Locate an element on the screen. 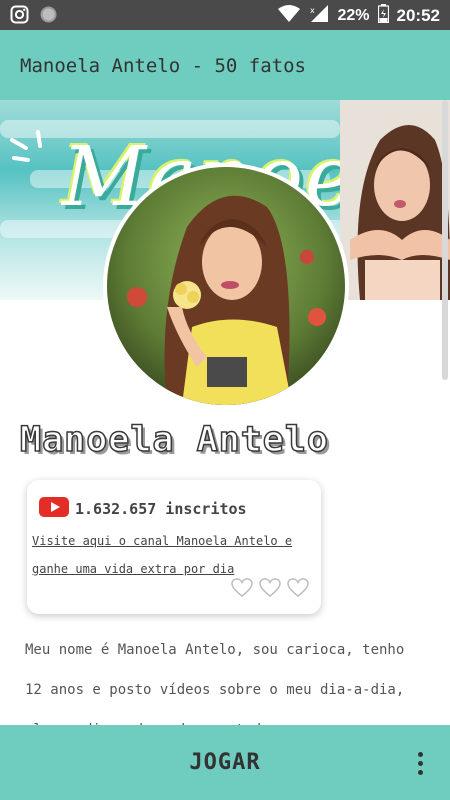  status-bar: x 22% 20:52 is located at coordinates (225, 15).